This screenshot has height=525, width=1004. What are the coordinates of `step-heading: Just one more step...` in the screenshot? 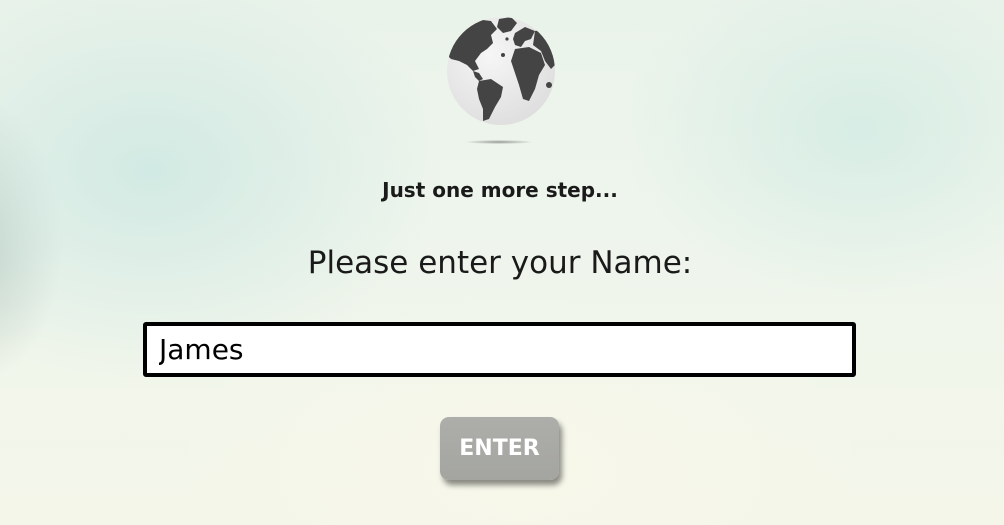 It's located at (500, 190).